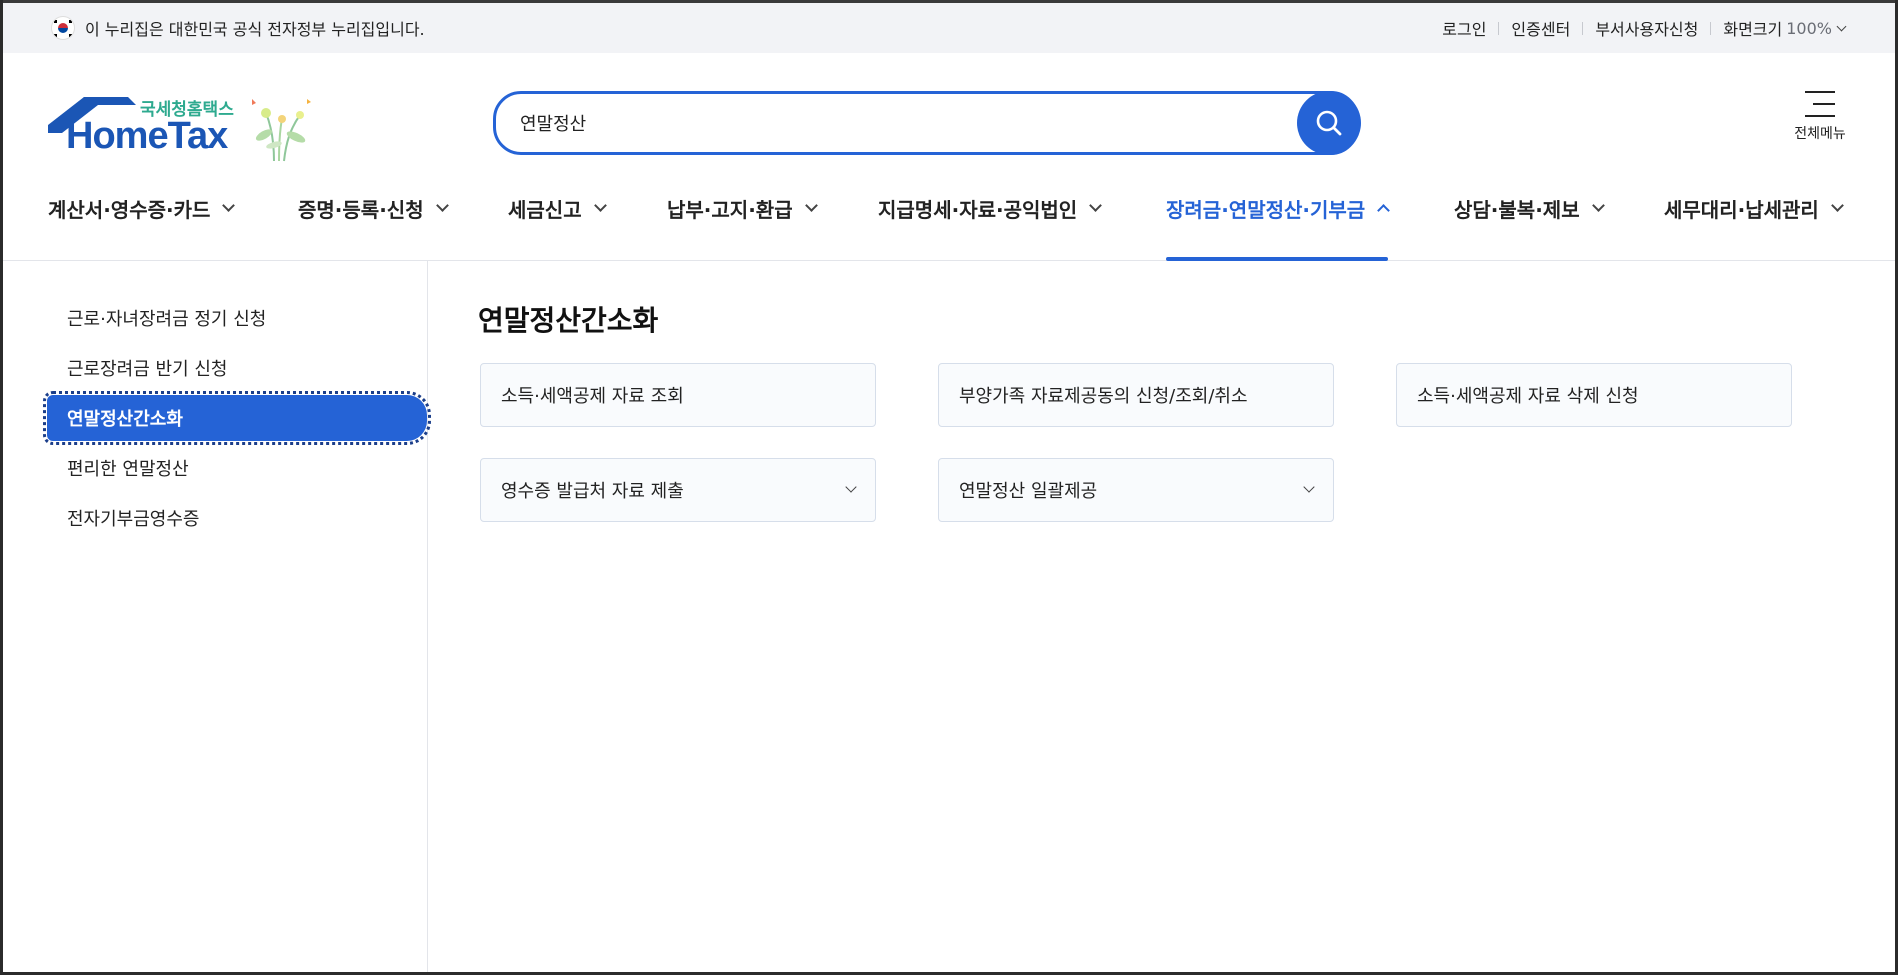 The image size is (1898, 975). What do you see at coordinates (147, 369) in the screenshot?
I see `sidebar-item-label: 근로장려금 반기 신청` at bounding box center [147, 369].